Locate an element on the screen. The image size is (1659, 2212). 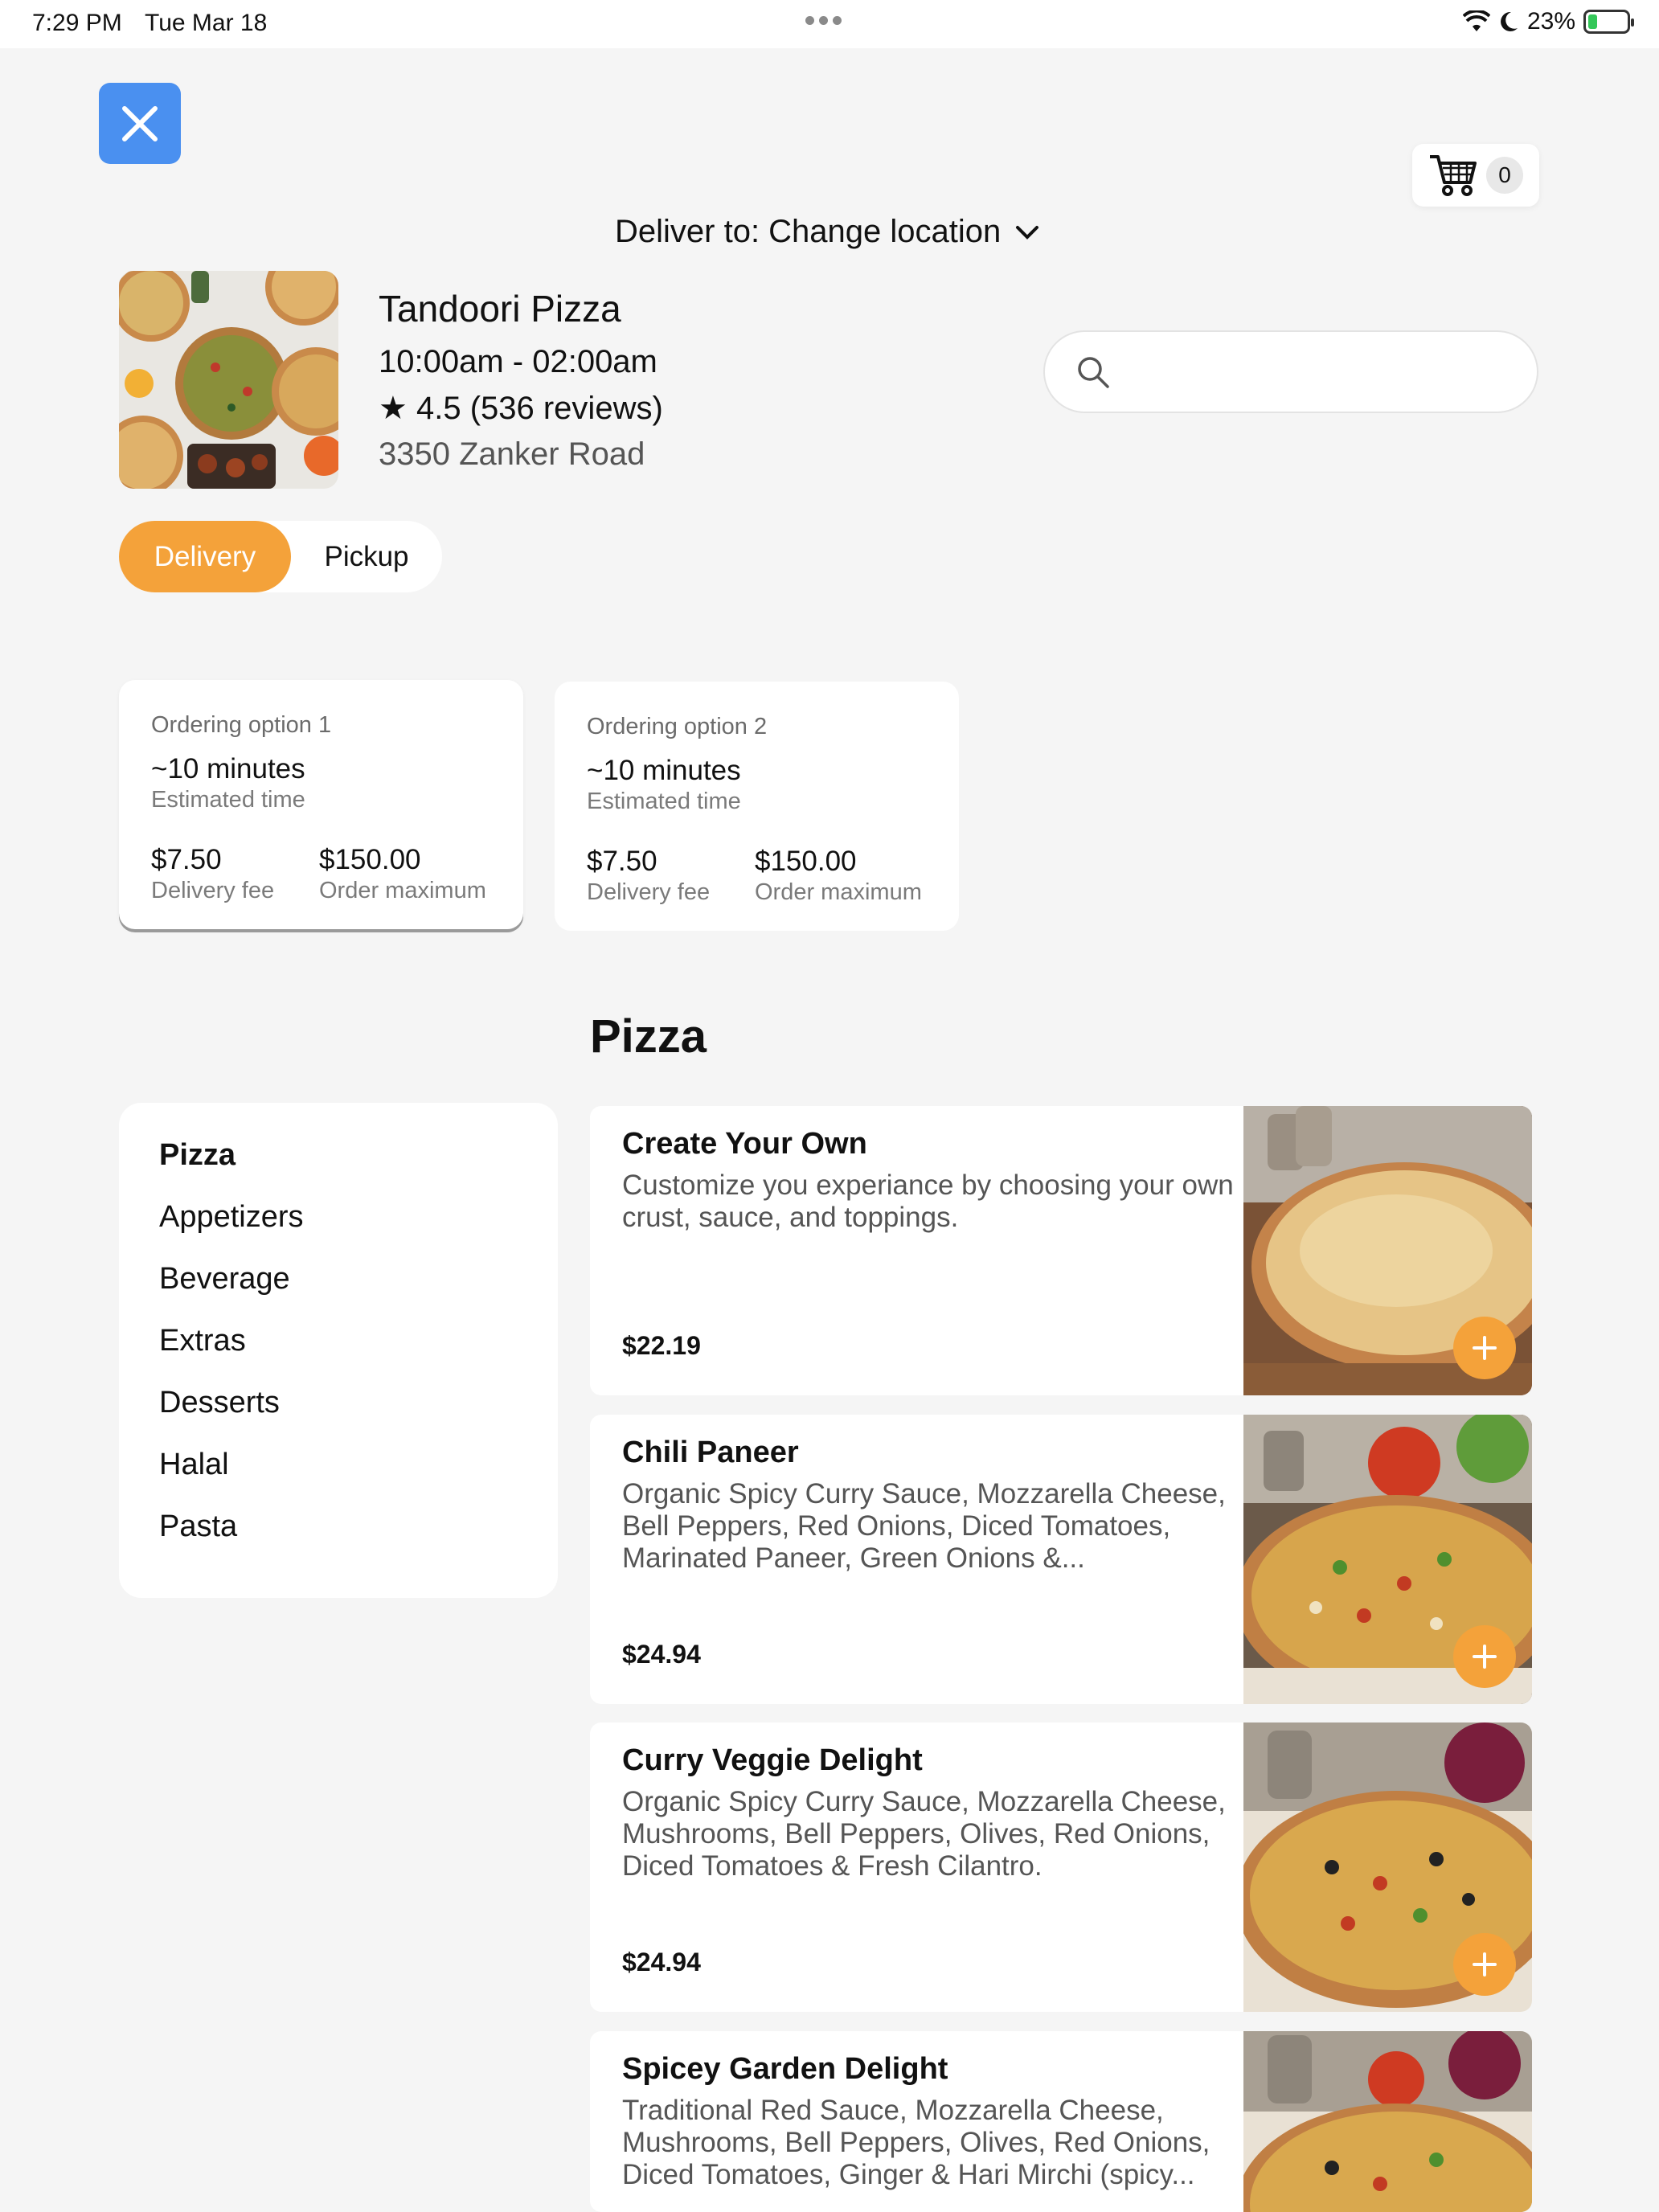
delivery-mode-toggle: Delivery Pickup is located at coordinates (280, 556).